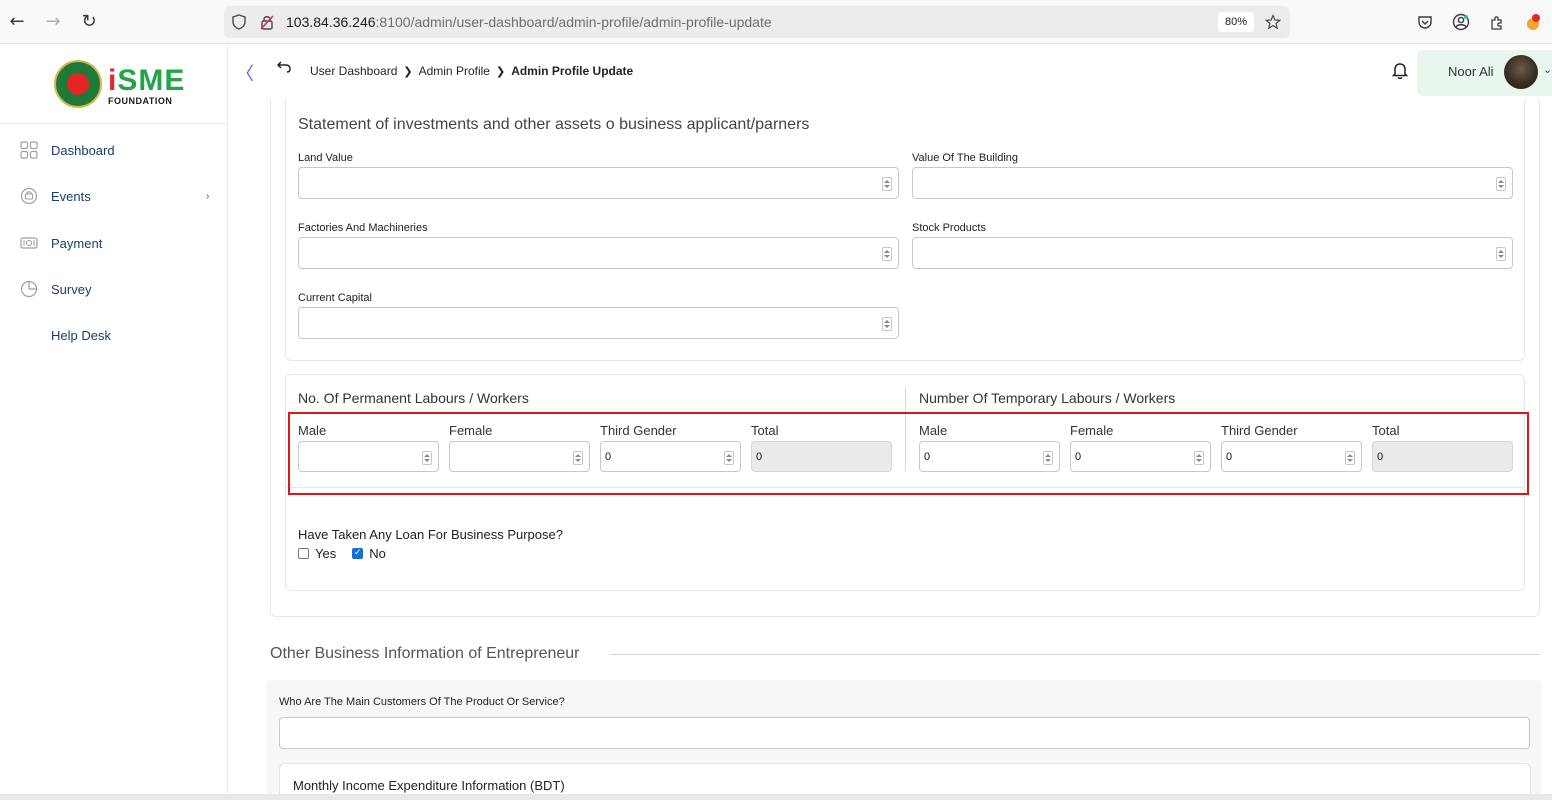  I want to click on extension-badge-icon, so click(1533, 22).